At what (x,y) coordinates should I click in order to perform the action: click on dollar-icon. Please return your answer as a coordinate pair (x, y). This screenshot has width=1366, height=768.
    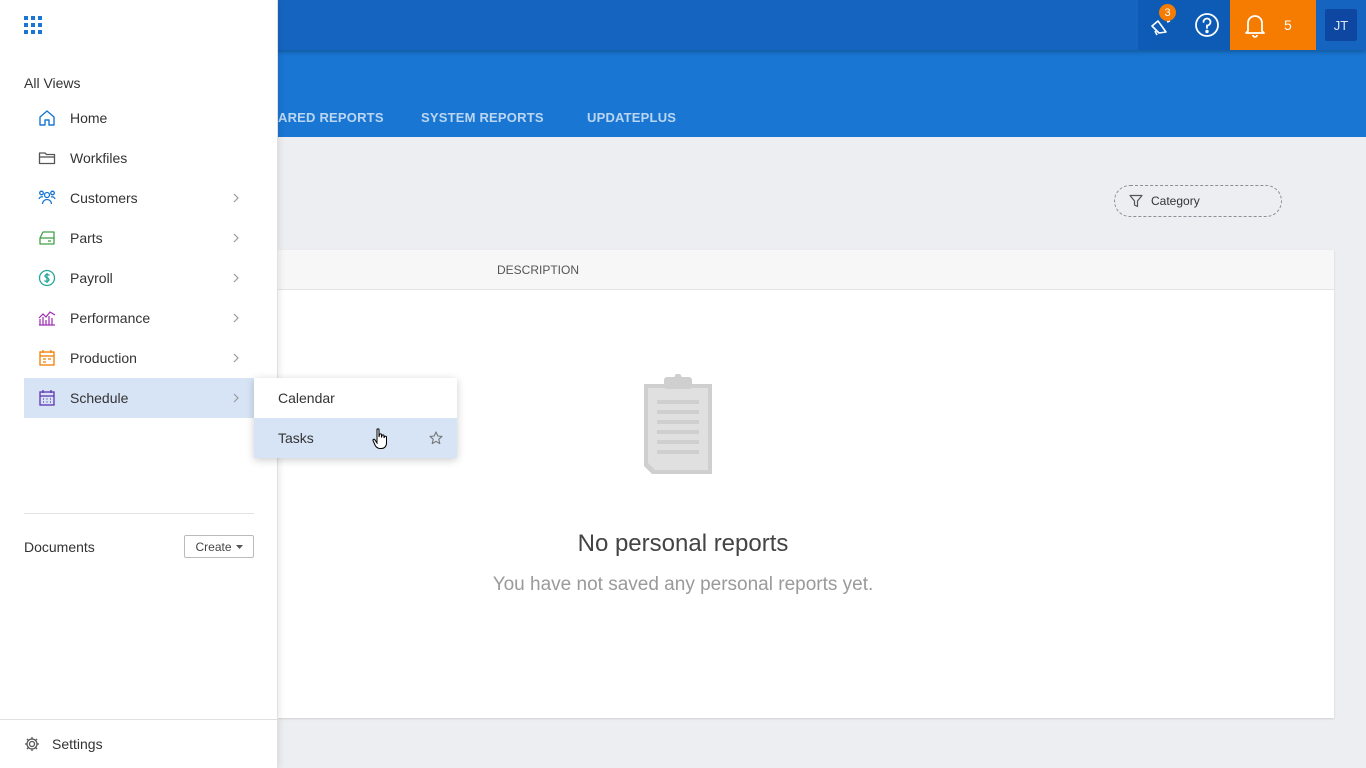
    Looking at the image, I should click on (47, 278).